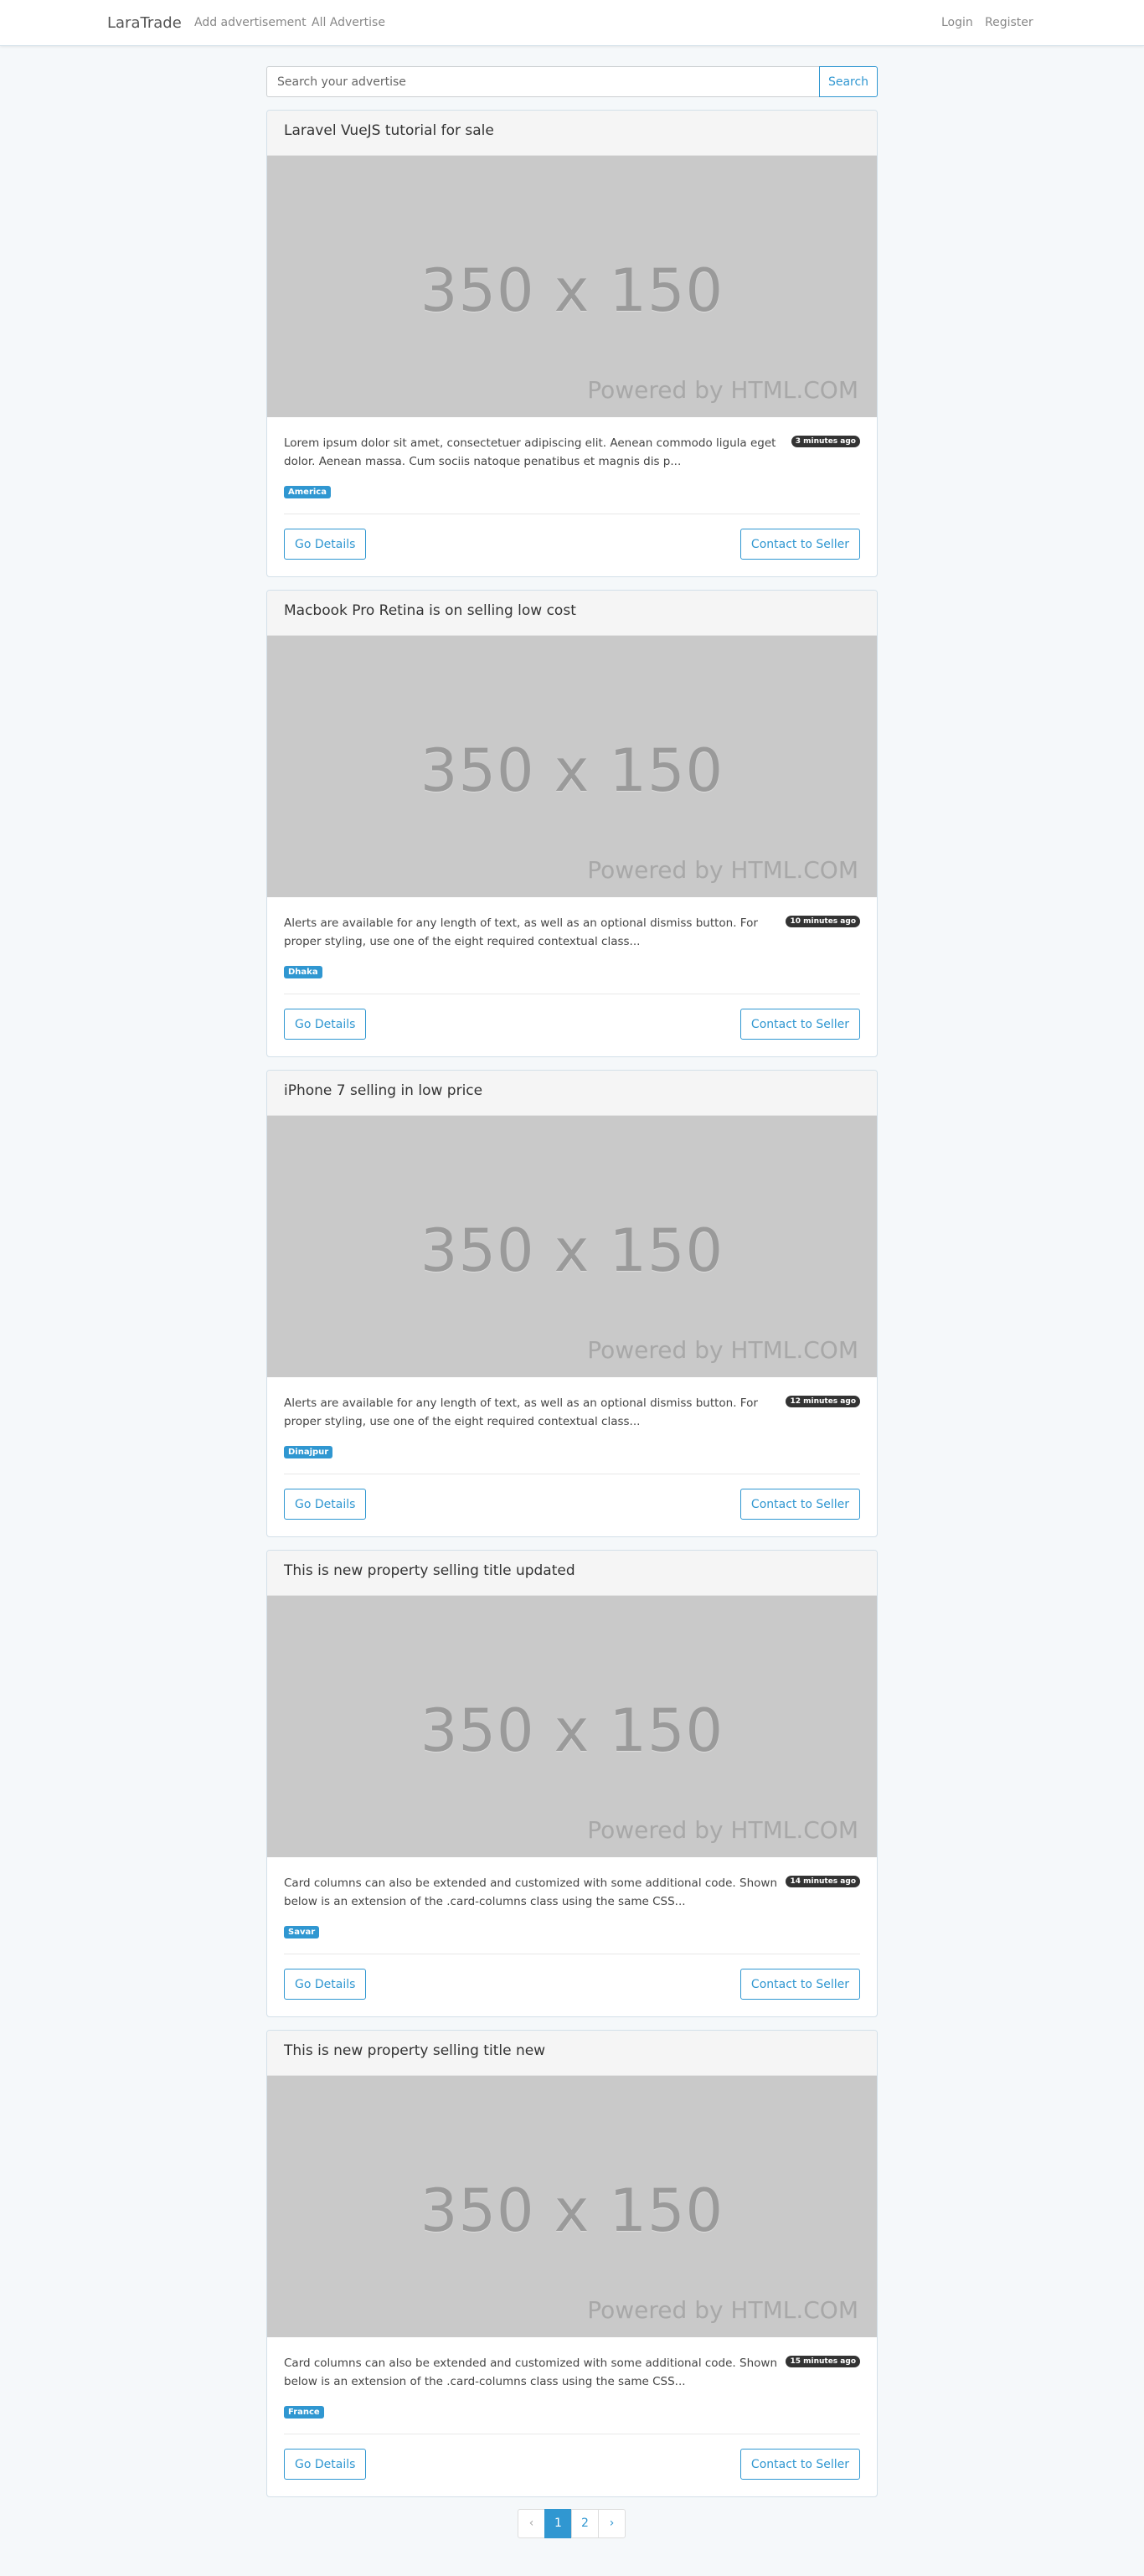 This screenshot has width=1144, height=2576. Describe the element at coordinates (1009, 22) in the screenshot. I see `nav-register: Register` at that location.